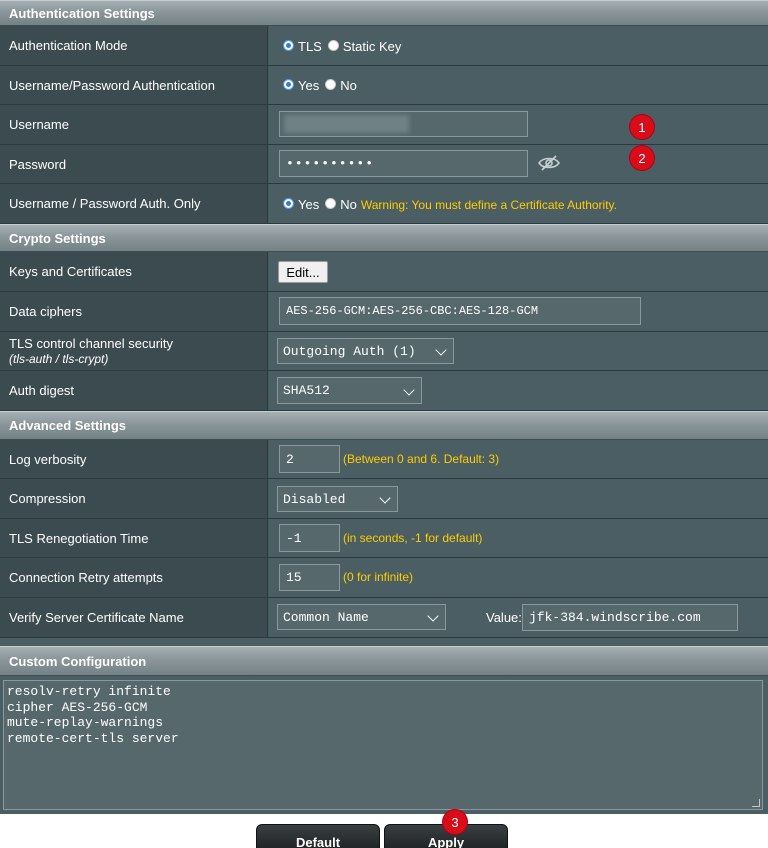 This screenshot has height=848, width=768. I want to click on advanced-section-title: Advanced Settings, so click(68, 425).